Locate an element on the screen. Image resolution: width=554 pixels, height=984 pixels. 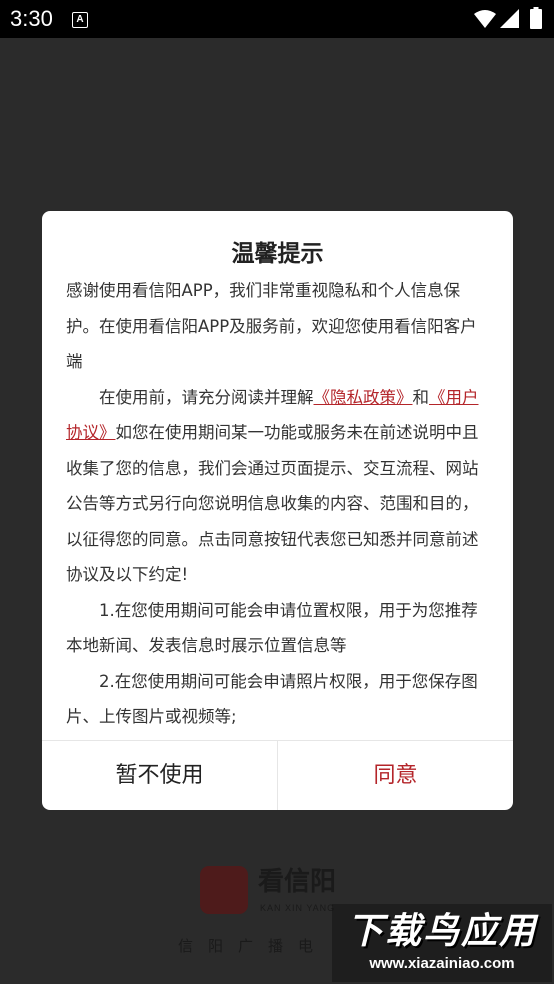
agree-button: 同意 is located at coordinates (395, 775).